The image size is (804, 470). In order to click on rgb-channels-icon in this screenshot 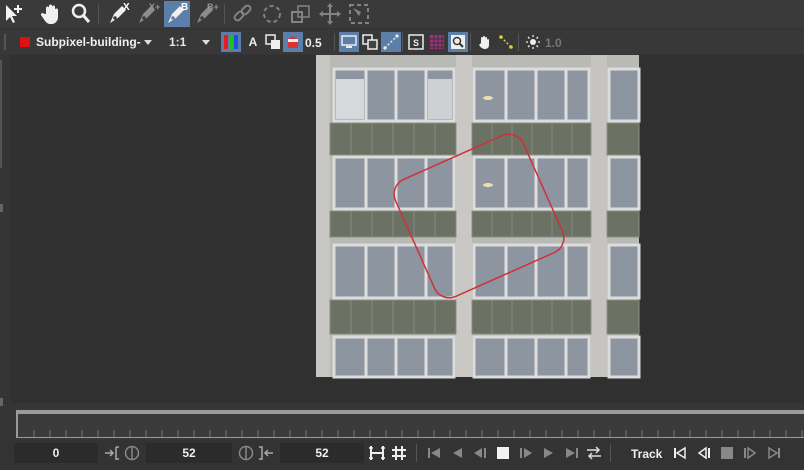, I will do `click(231, 42)`.